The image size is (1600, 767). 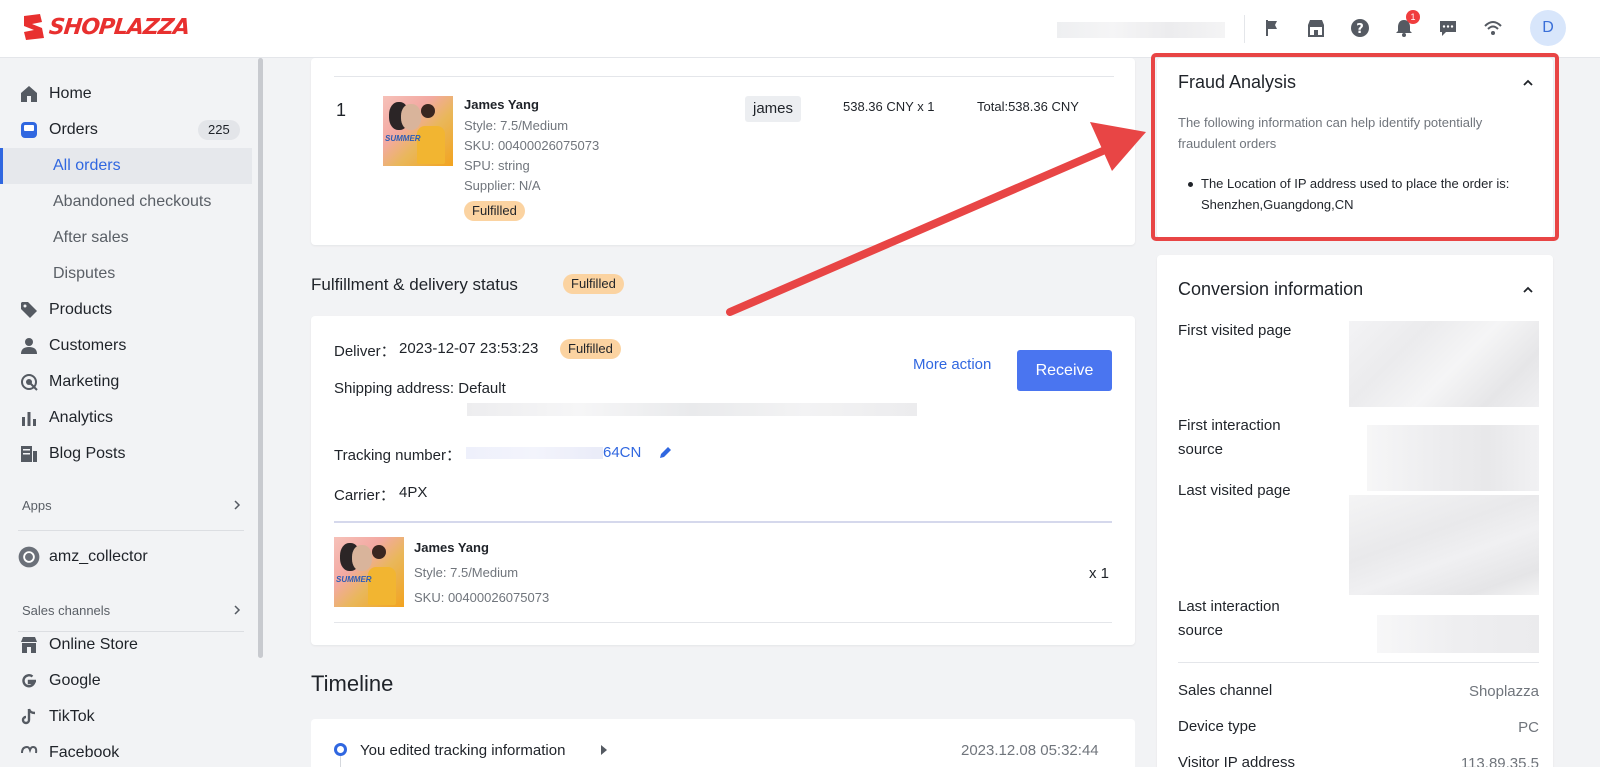 I want to click on orders-icon, so click(x=29, y=130).